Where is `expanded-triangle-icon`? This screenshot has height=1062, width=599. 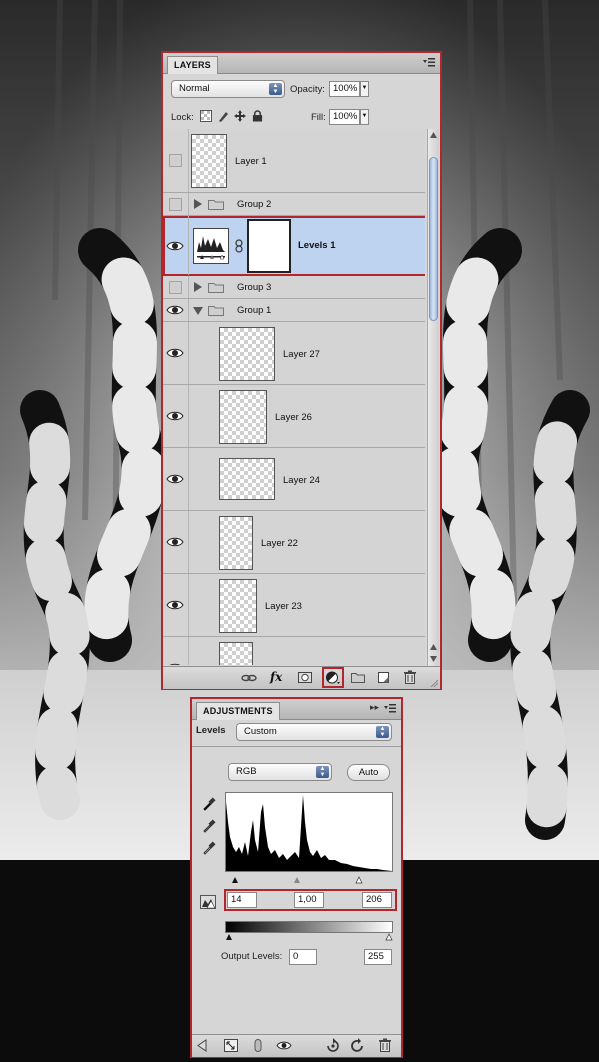
expanded-triangle-icon is located at coordinates (198, 311).